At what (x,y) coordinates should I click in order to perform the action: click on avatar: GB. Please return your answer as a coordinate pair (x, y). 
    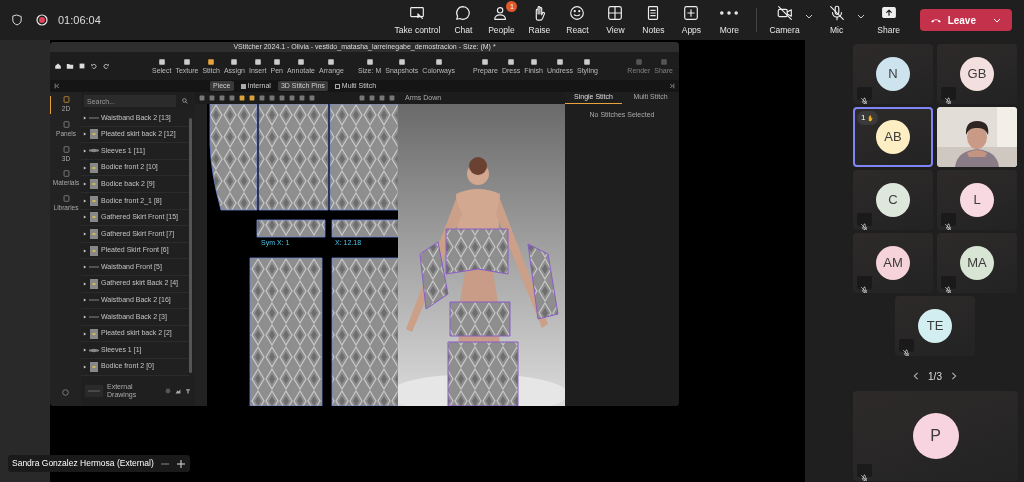
    Looking at the image, I should click on (977, 74).